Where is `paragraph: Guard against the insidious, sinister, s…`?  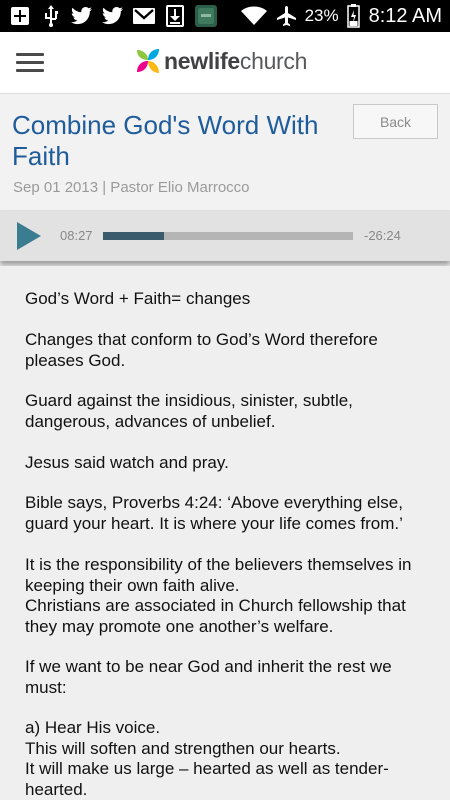 paragraph: Guard against the insidious, sinister, s… is located at coordinates (189, 411).